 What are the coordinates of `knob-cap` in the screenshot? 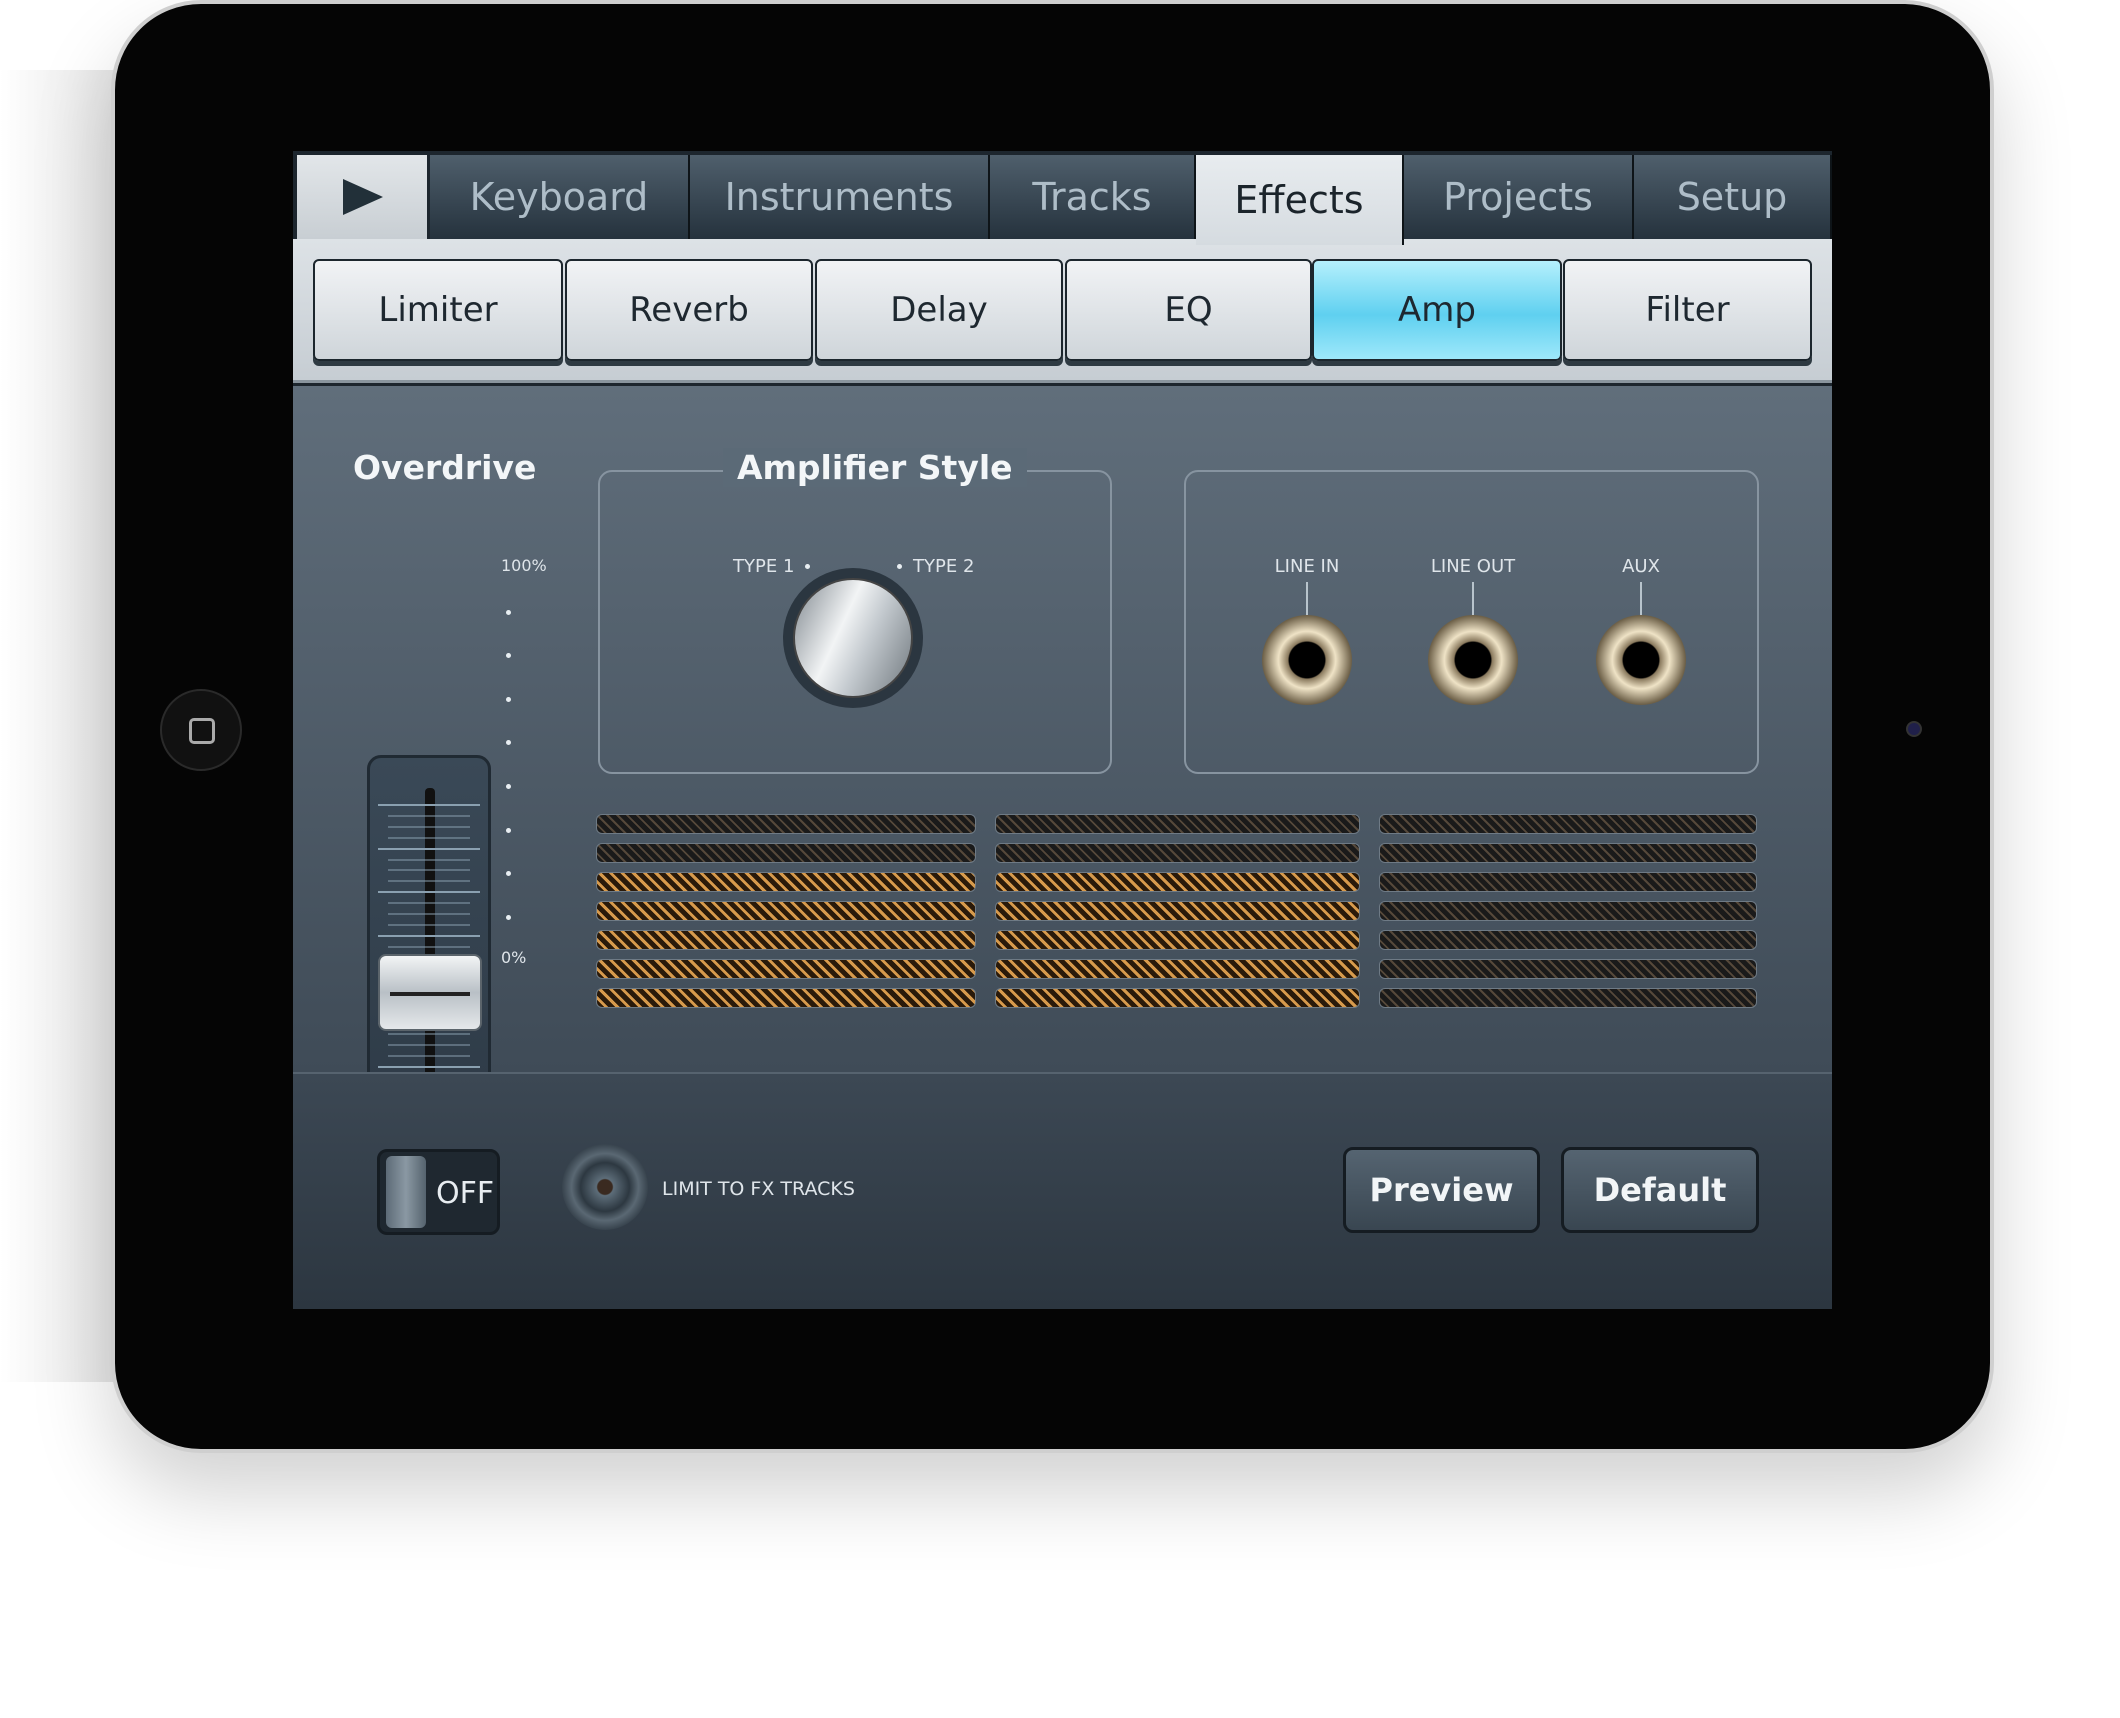 It's located at (853, 638).